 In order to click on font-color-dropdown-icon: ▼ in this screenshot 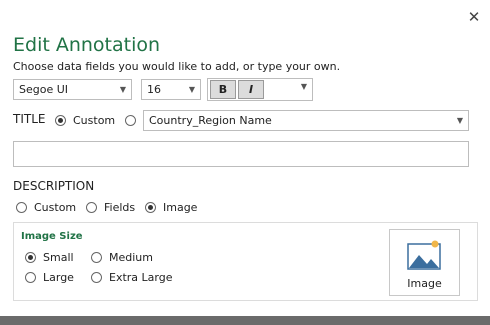, I will do `click(304, 86)`.